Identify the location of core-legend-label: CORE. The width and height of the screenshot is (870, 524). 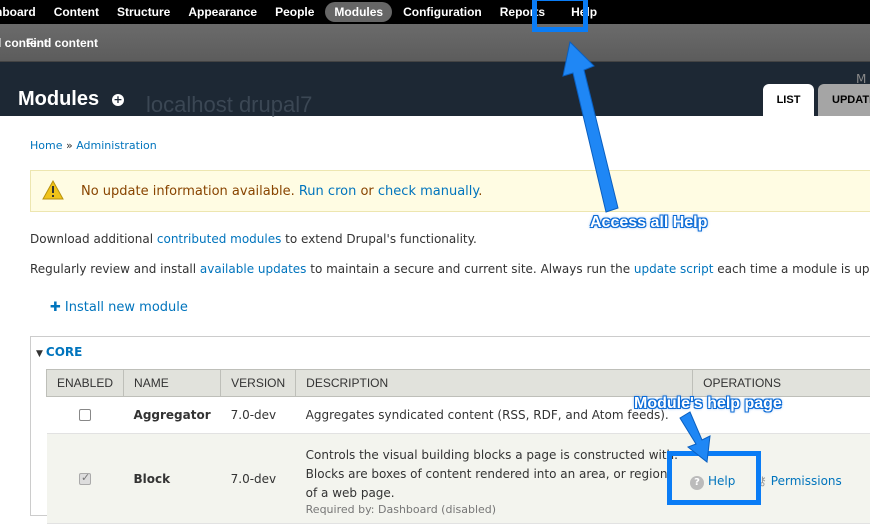
(64, 352).